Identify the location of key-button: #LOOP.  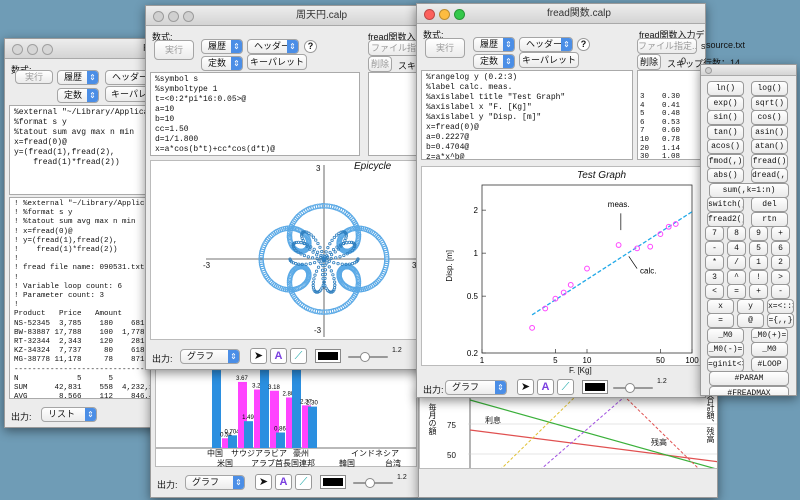
(769, 364).